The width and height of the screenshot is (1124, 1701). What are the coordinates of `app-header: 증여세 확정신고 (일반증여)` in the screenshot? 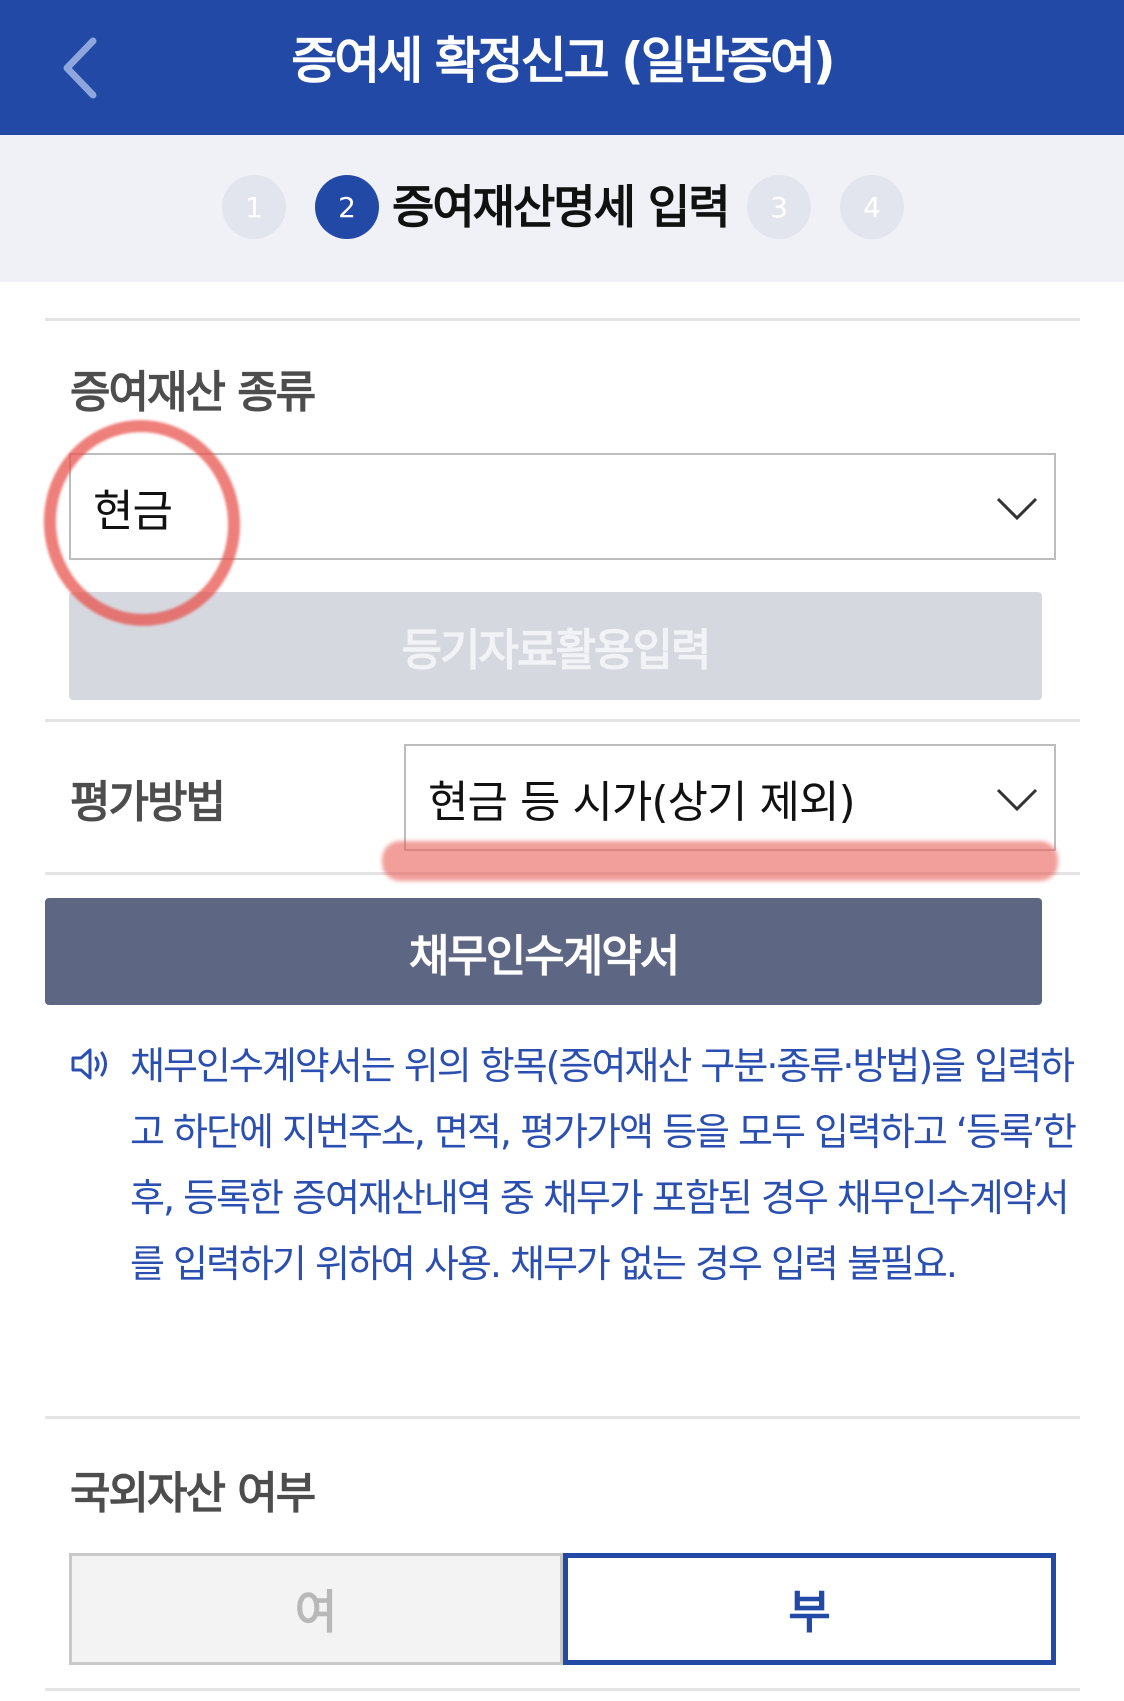 It's located at (562, 67).